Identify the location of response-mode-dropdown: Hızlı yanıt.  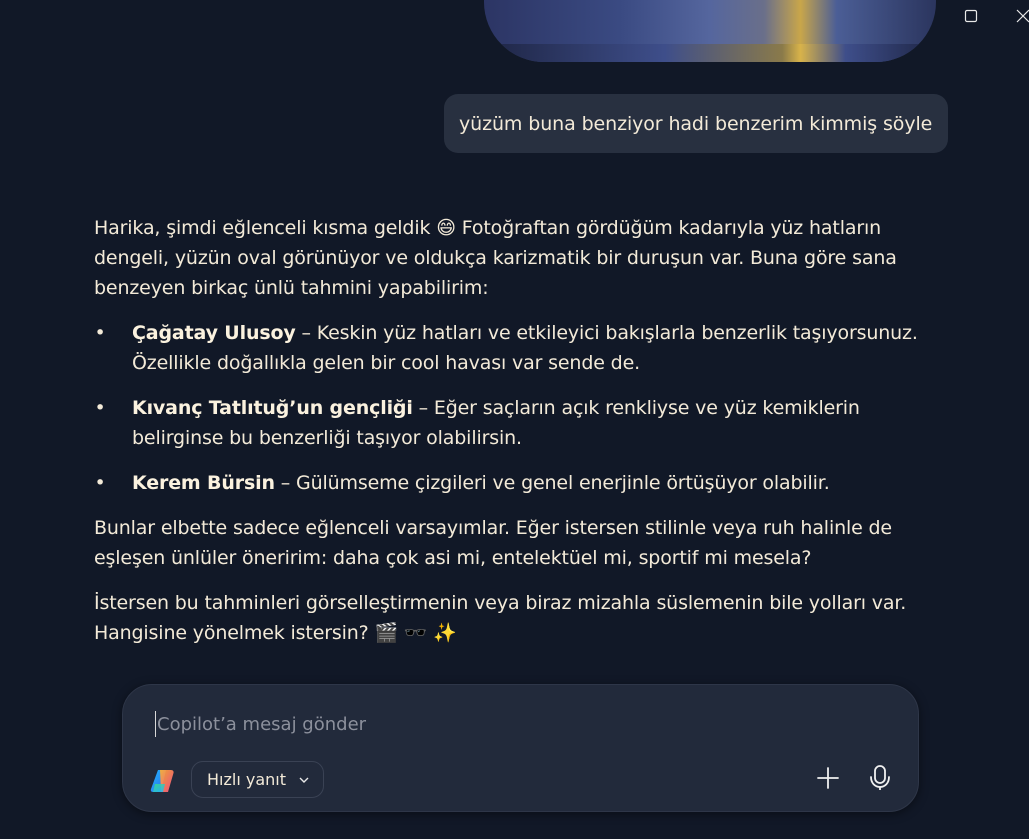
(257, 779).